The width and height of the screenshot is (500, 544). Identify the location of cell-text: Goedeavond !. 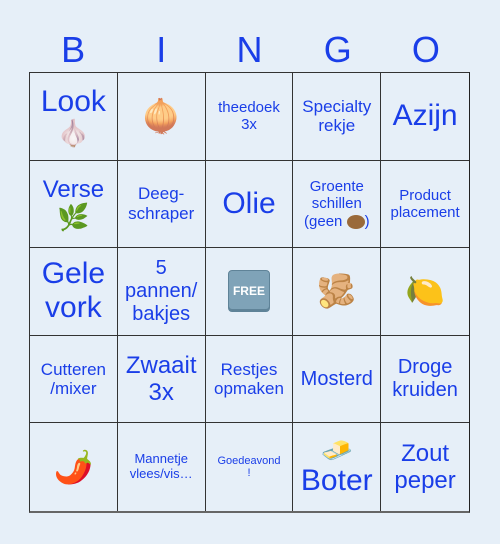
(249, 467).